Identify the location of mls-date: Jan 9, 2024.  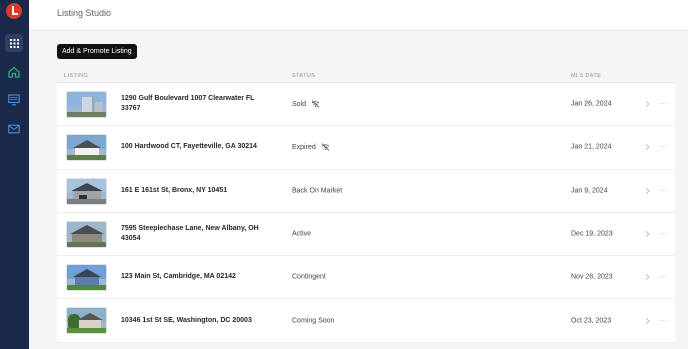
(589, 191).